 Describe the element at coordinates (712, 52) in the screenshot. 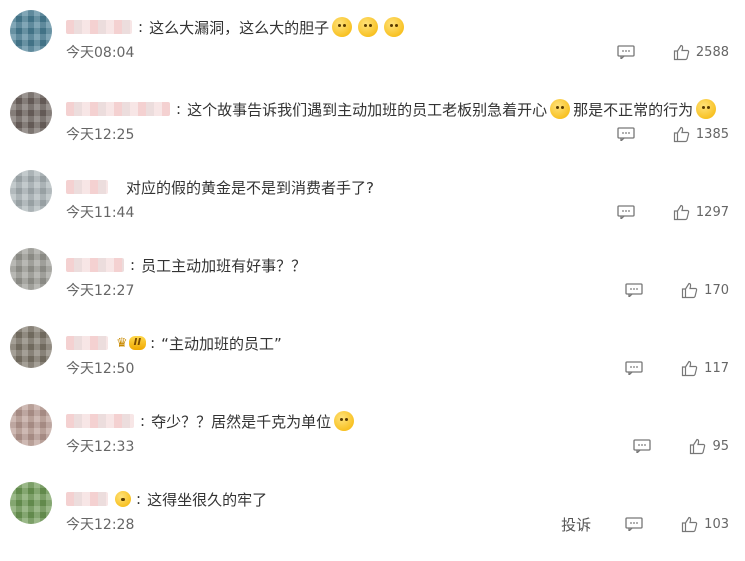

I see `like-count: 2588` at that location.